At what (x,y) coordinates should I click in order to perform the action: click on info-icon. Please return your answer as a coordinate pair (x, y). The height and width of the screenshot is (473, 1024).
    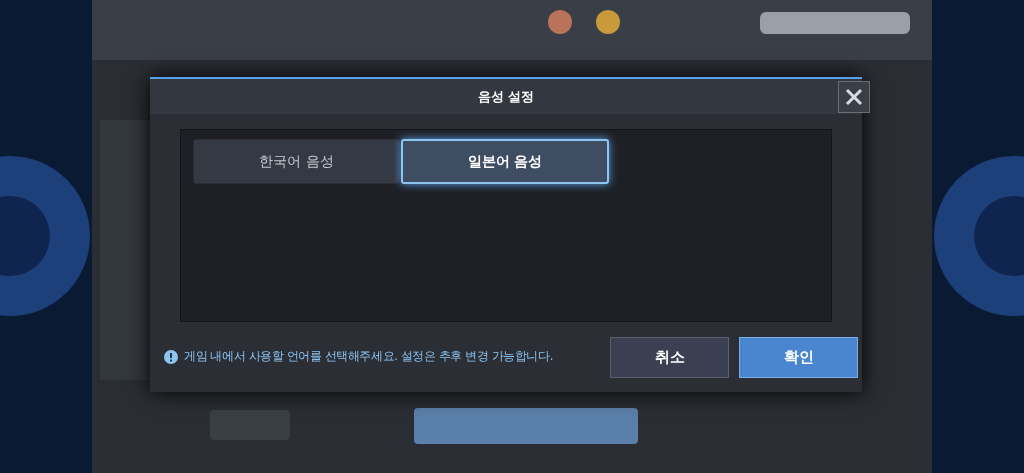
    Looking at the image, I should click on (171, 357).